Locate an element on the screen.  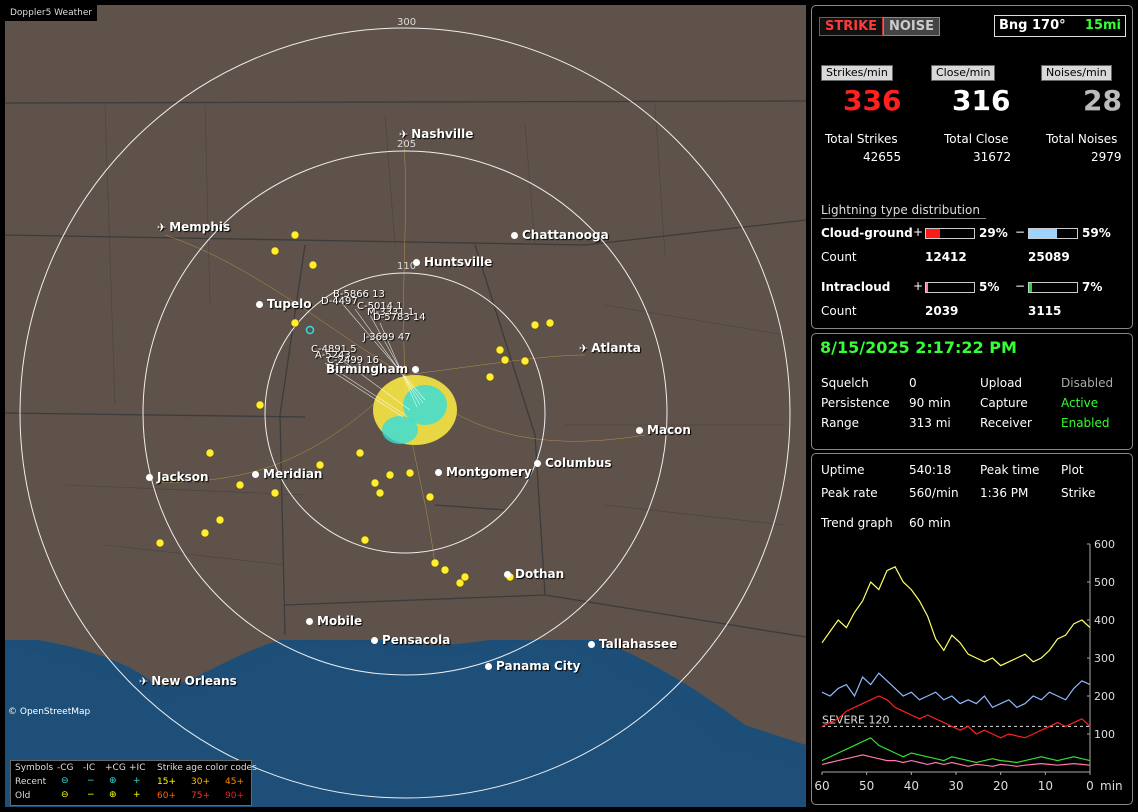
total-strikes-value: 42655 is located at coordinates (882, 157).